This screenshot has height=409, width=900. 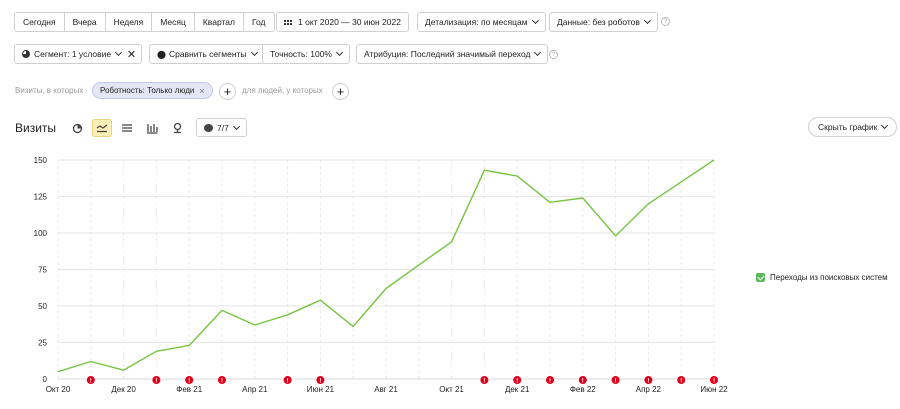 What do you see at coordinates (42, 343) in the screenshot?
I see `y-tick-label: 25` at bounding box center [42, 343].